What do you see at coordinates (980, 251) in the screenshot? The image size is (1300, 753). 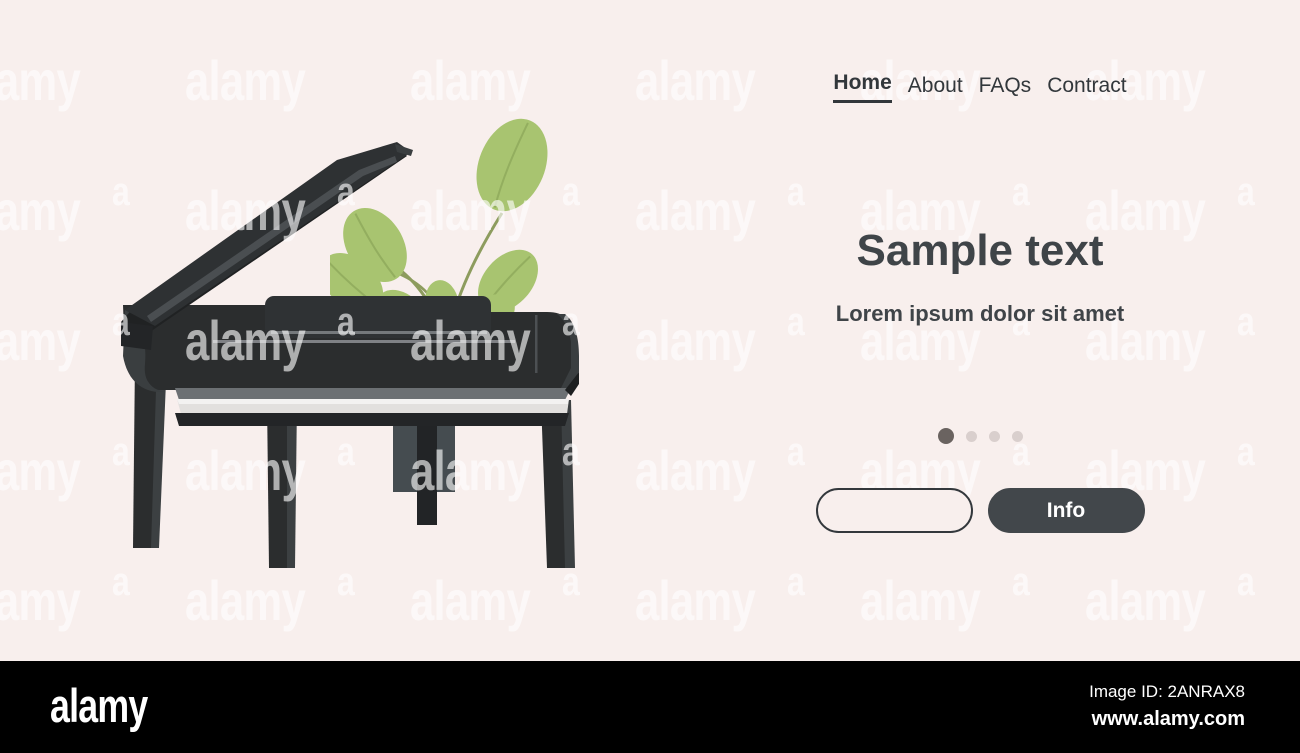 I see `page-title: Sample text` at bounding box center [980, 251].